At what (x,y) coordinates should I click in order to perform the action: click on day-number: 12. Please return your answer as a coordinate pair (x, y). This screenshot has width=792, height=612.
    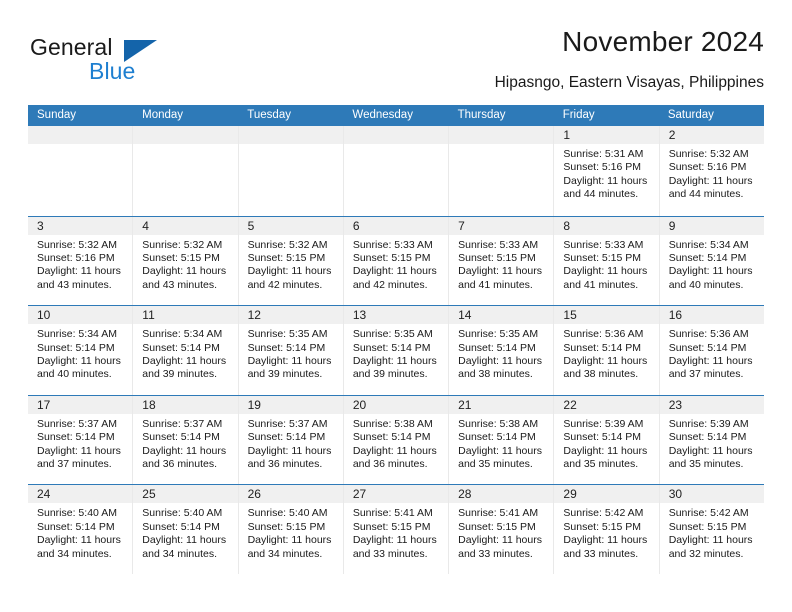
    Looking at the image, I should click on (254, 315).